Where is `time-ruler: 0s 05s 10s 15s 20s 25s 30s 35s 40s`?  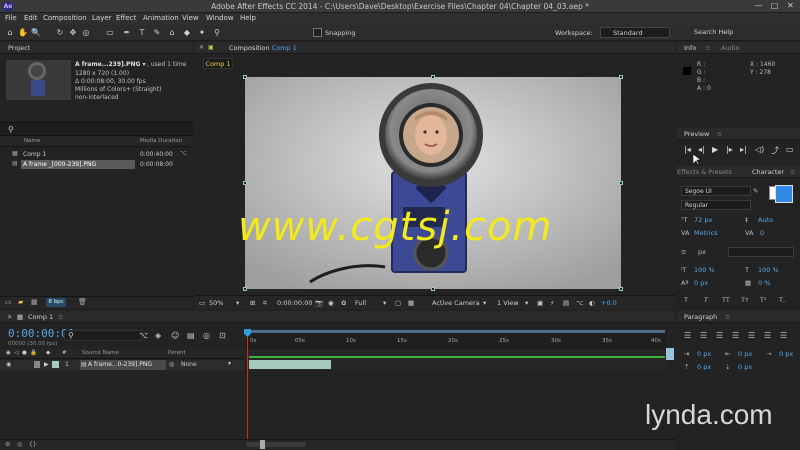 time-ruler: 0s 05s 10s 15s 20s 25s 30s 35s 40s is located at coordinates (456, 340).